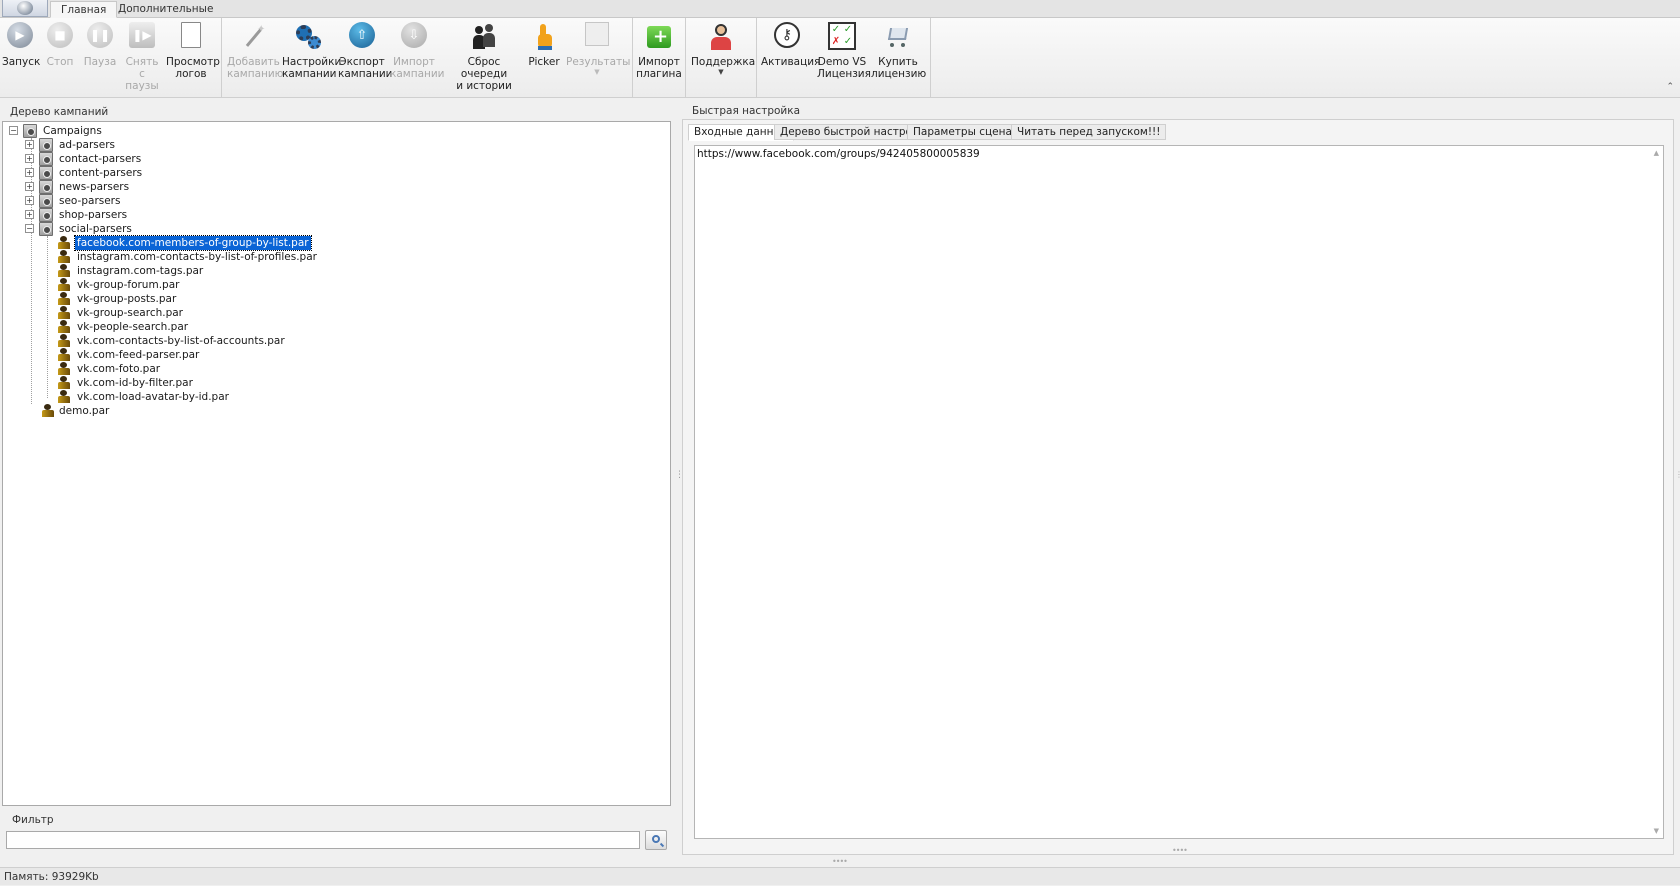  Describe the element at coordinates (60, 62) in the screenshot. I see `stop-label: Стоп` at that location.